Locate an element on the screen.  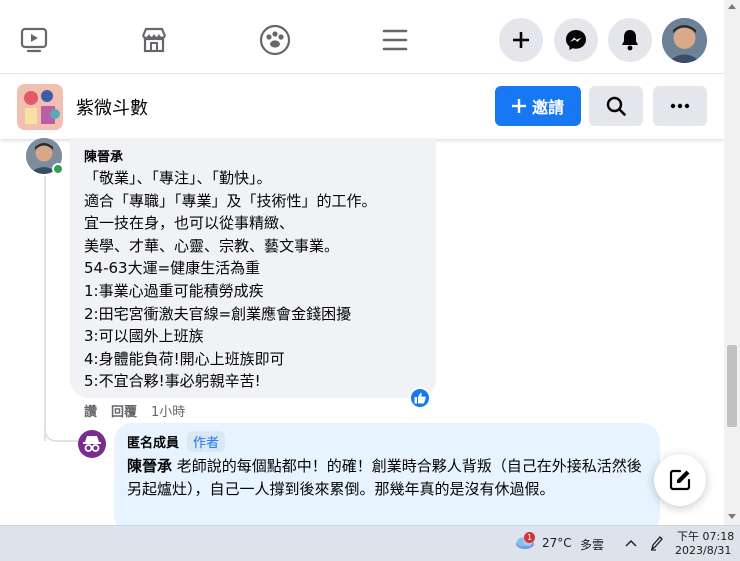
comment-line: 5:不宜合夥!事必躬親辛苦! is located at coordinates (172, 381).